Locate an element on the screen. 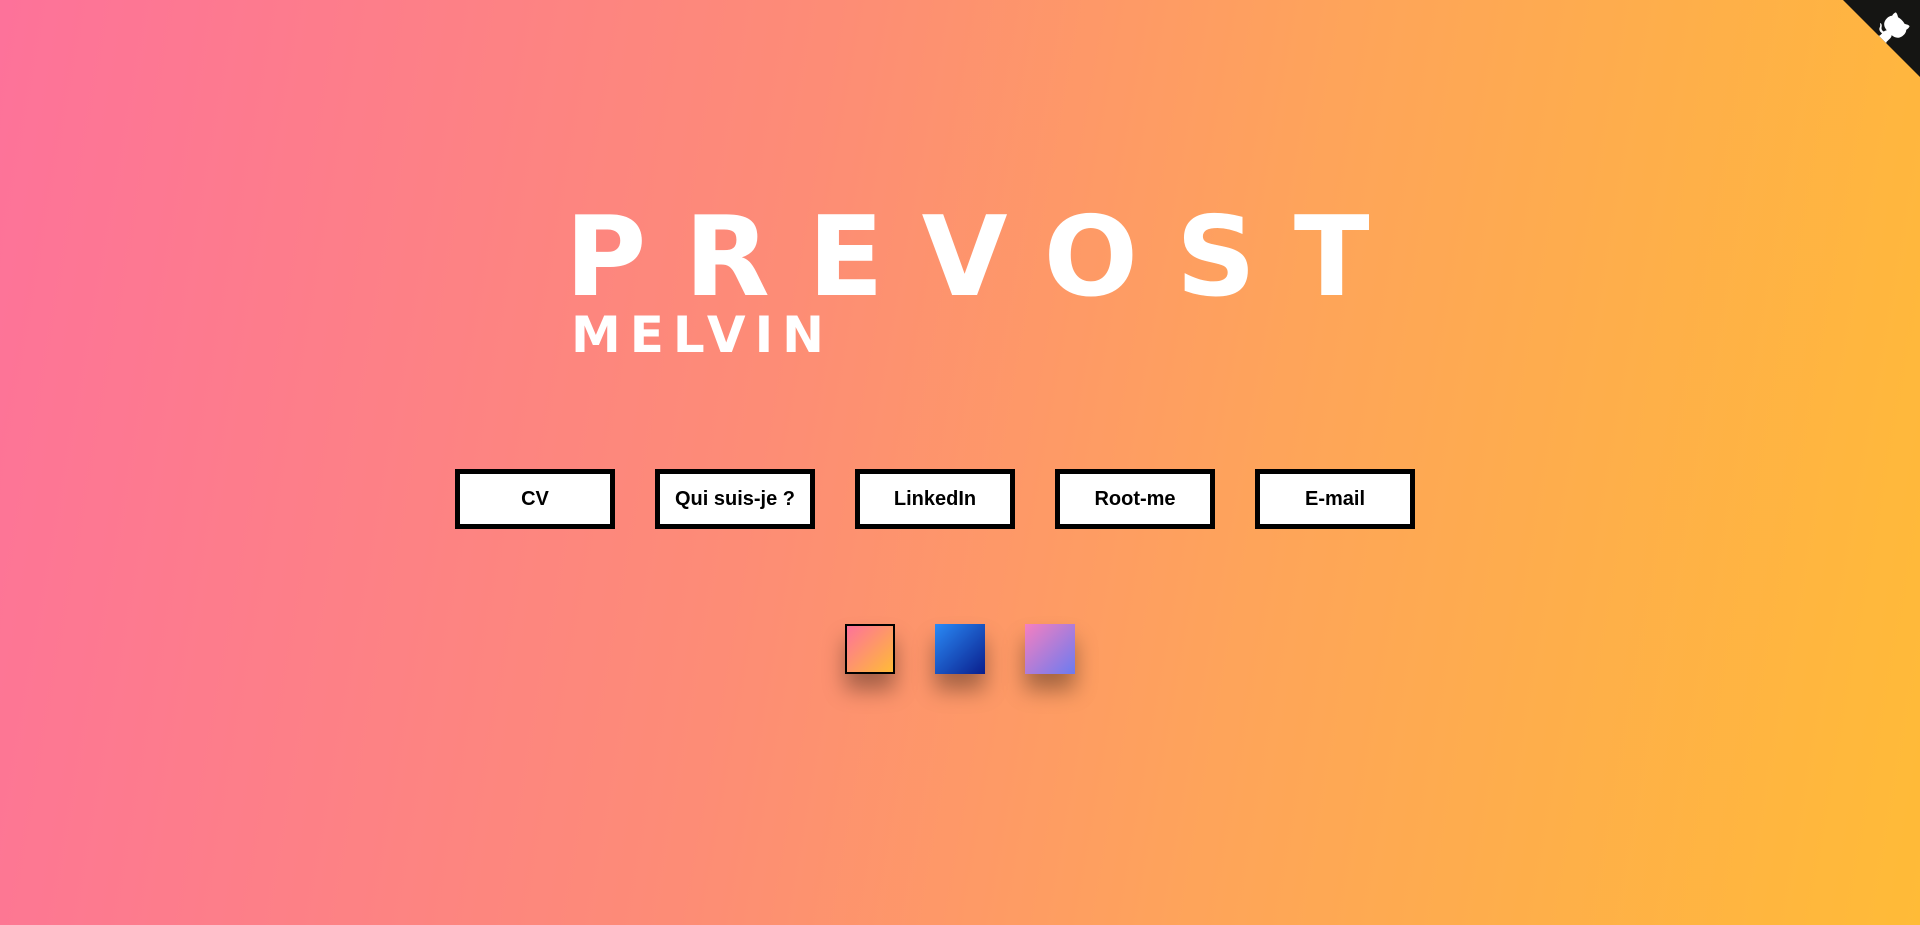 This screenshot has height=925, width=1920. site-title: PREVOST MELVIN is located at coordinates (986, 277).